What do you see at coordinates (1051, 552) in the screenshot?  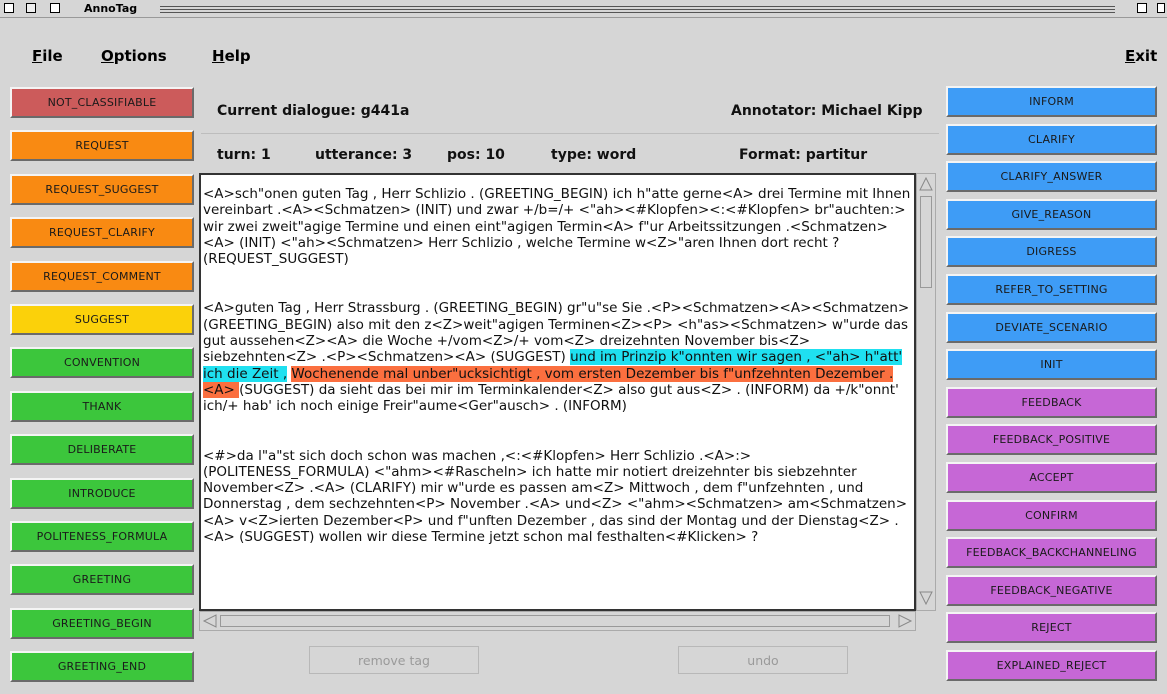 I see `tag-button-feedback-backchanneling: FEEDBACK_BACKCHANNELING` at bounding box center [1051, 552].